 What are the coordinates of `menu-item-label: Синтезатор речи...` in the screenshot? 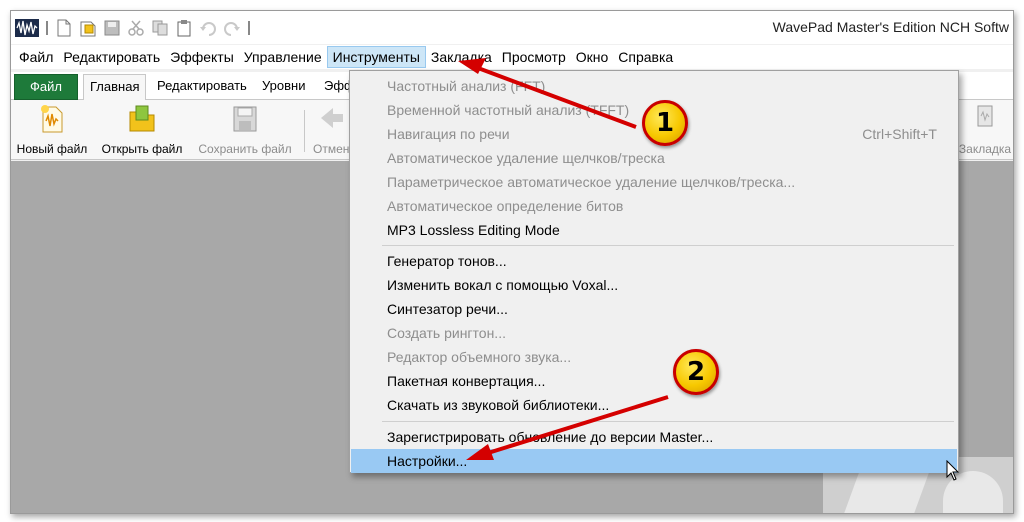 It's located at (447, 309).